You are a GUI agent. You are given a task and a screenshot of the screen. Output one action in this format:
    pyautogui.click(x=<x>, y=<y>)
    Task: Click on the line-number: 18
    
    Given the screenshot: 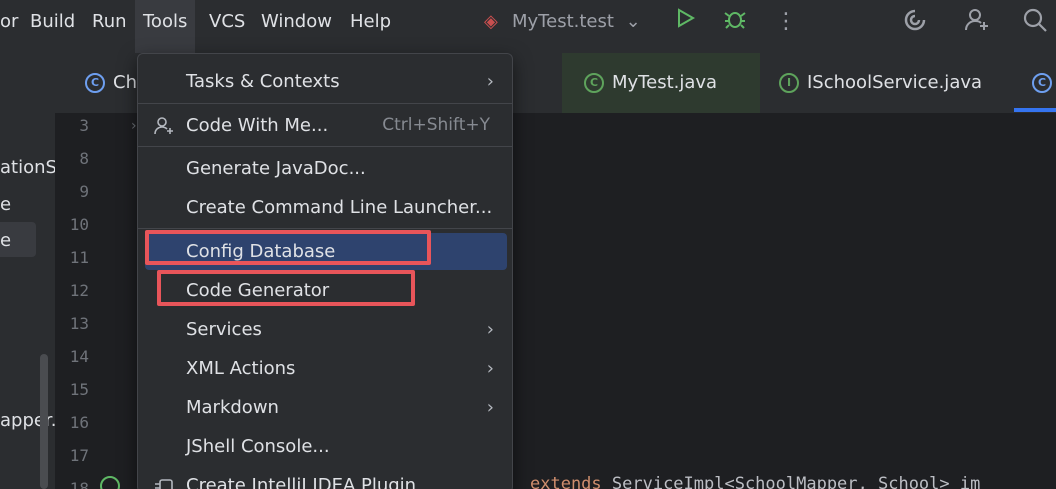 What is the action you would take?
    pyautogui.click(x=79, y=484)
    